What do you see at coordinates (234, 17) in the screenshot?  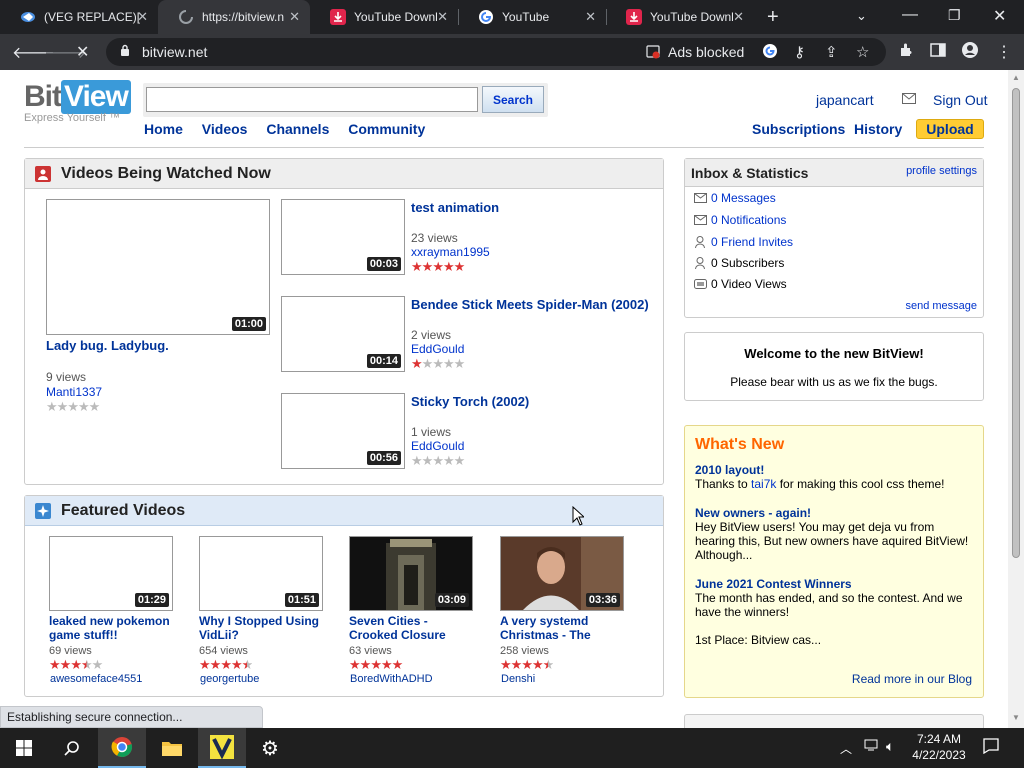 I see `browser-tab-2: https://bitview.n ✕` at bounding box center [234, 17].